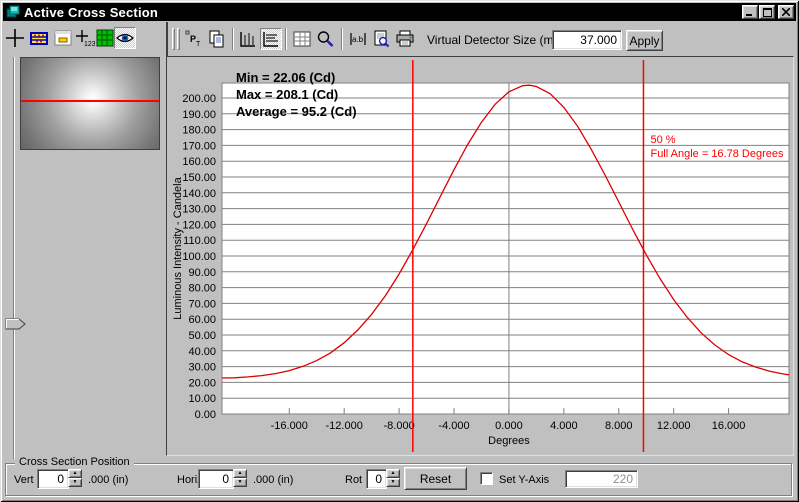 This screenshot has width=799, height=502. I want to click on detector-size-label: Virtual Detector Size (mm), so click(497, 40).